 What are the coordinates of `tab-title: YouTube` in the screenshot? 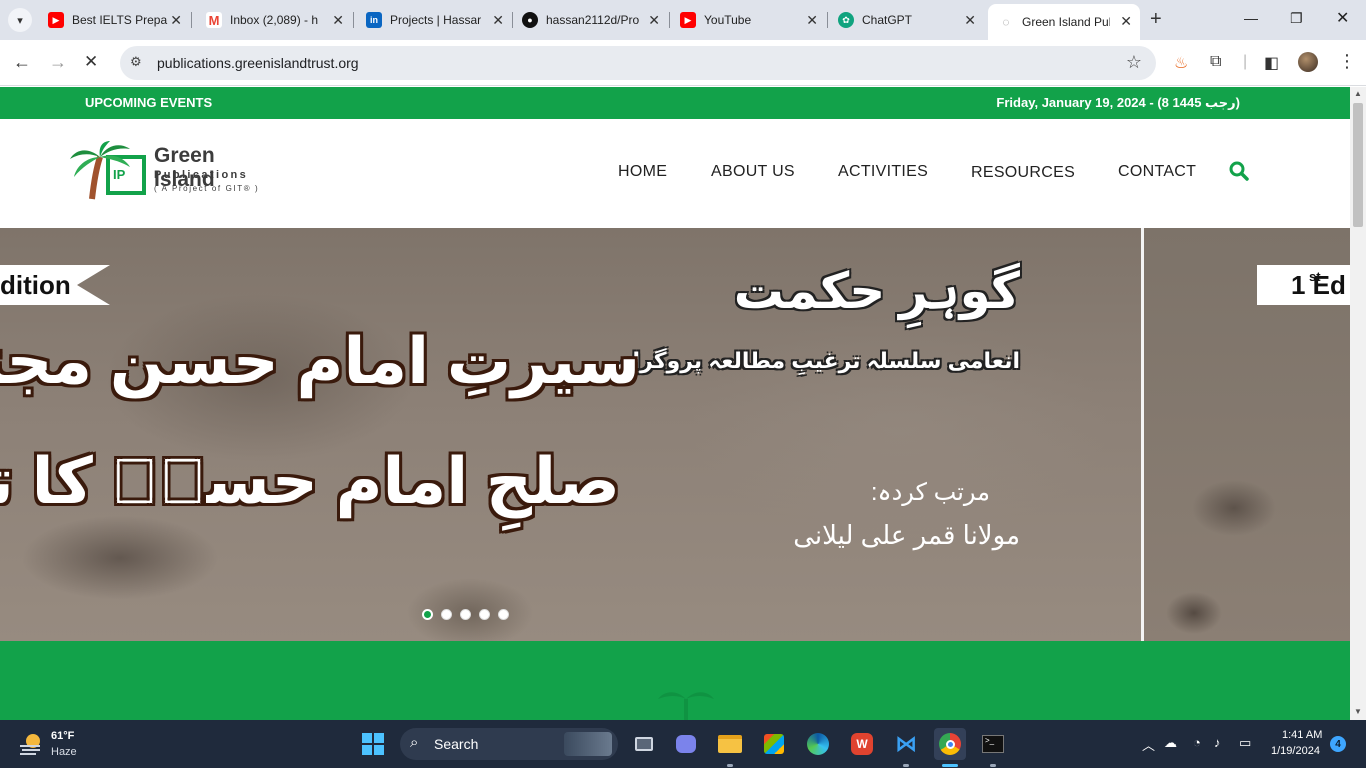 It's located at (728, 20).